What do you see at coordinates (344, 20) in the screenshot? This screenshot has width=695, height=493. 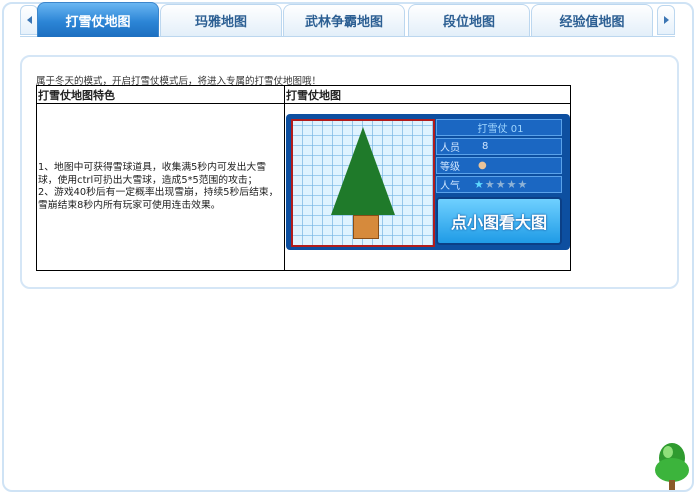 I see `tab-wulin-map: 武林争霸地图` at bounding box center [344, 20].